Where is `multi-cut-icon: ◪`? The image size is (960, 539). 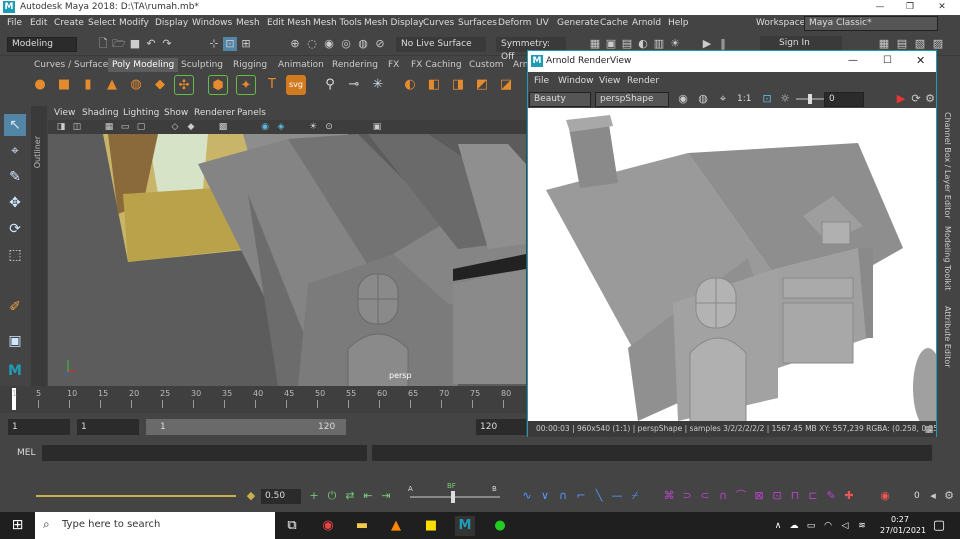 multi-cut-icon: ◪ is located at coordinates (506, 85).